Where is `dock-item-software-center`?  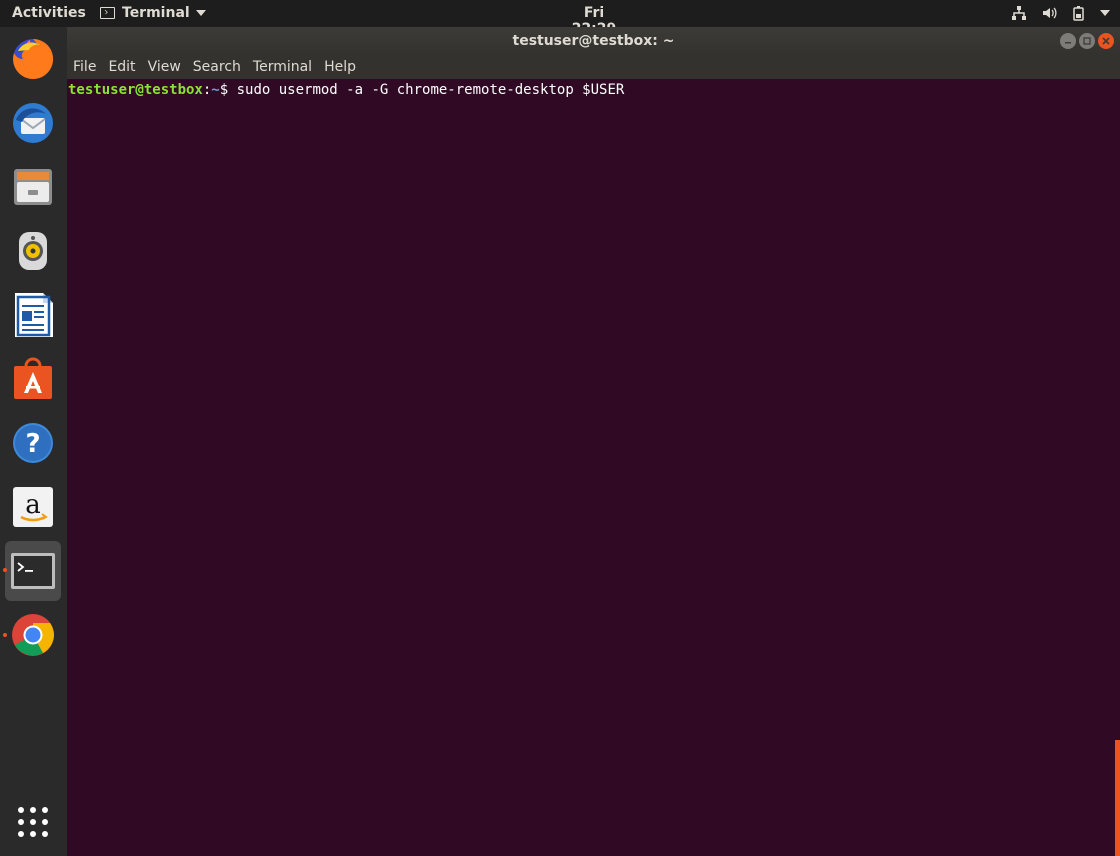 dock-item-software-center is located at coordinates (33, 379).